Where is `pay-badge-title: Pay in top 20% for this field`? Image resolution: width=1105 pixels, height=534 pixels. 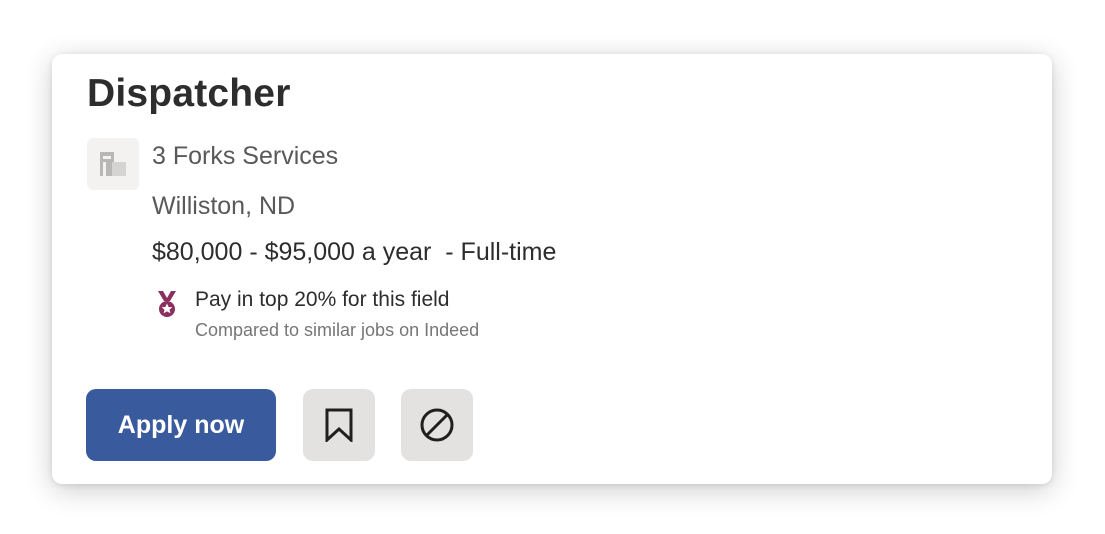 pay-badge-title: Pay in top 20% for this field is located at coordinates (322, 299).